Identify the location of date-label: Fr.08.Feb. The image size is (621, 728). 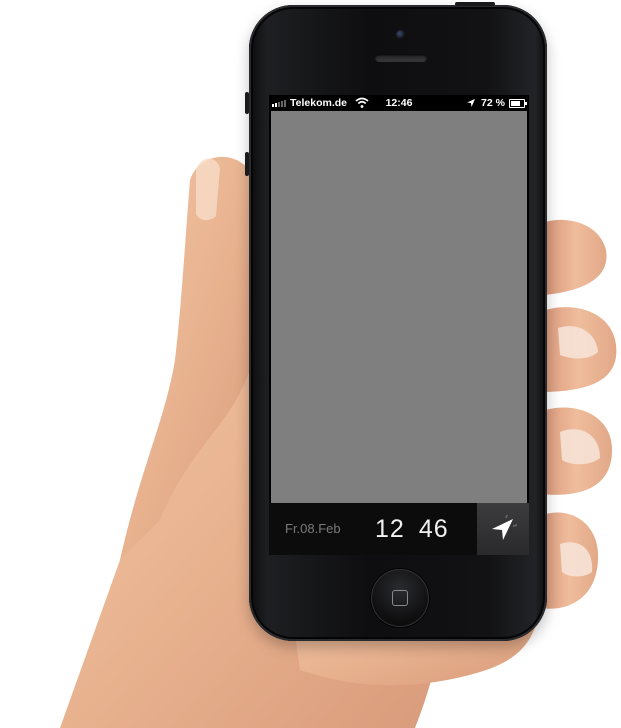
(313, 528).